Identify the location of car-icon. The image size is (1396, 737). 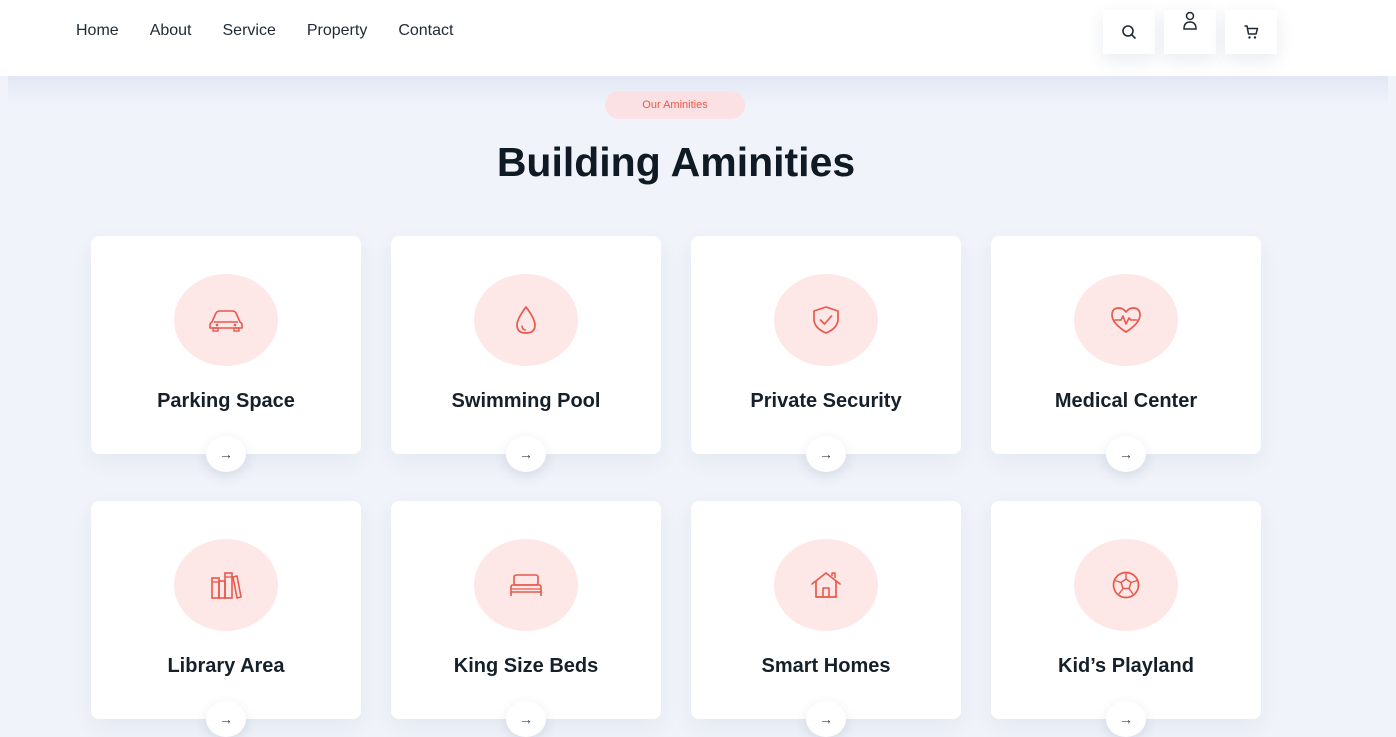
(226, 321).